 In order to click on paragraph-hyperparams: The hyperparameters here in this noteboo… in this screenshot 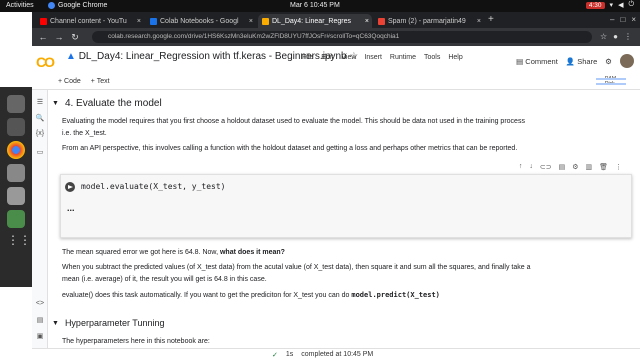, I will do `click(136, 341)`.